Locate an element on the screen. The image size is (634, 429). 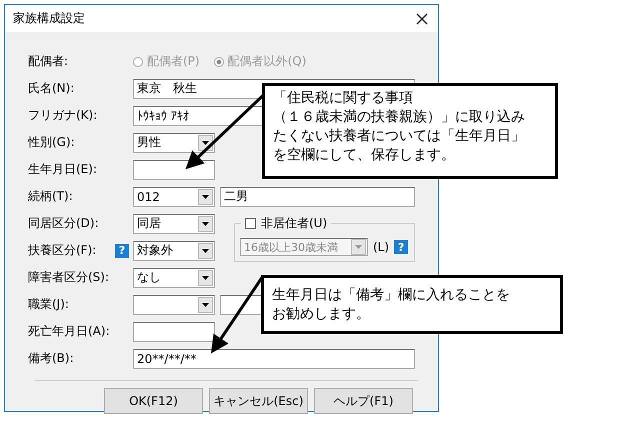
field-label: フリガナ(K): is located at coordinates (63, 115).